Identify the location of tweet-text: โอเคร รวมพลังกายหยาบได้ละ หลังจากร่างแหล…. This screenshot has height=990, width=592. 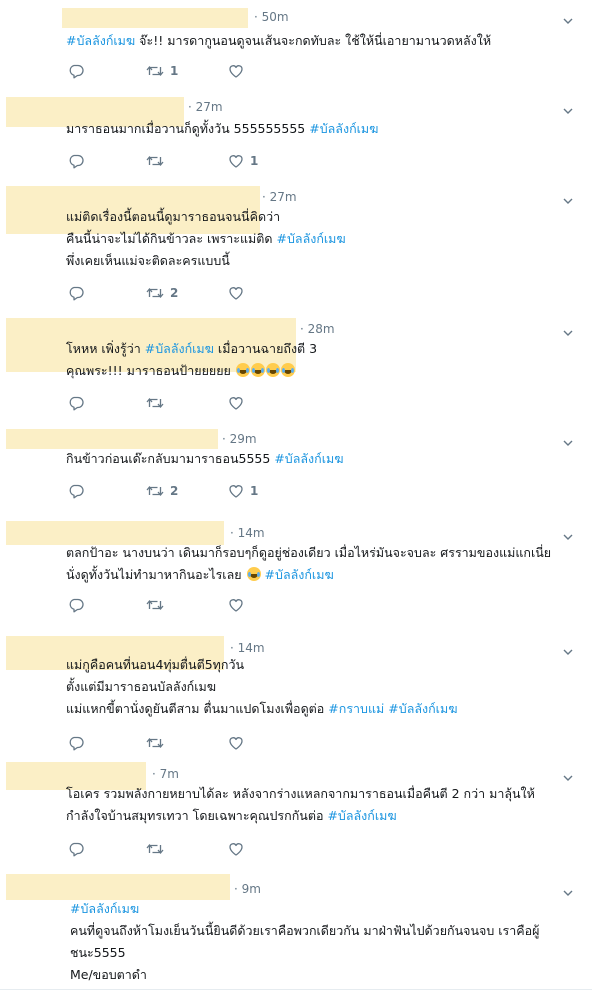
(300, 805).